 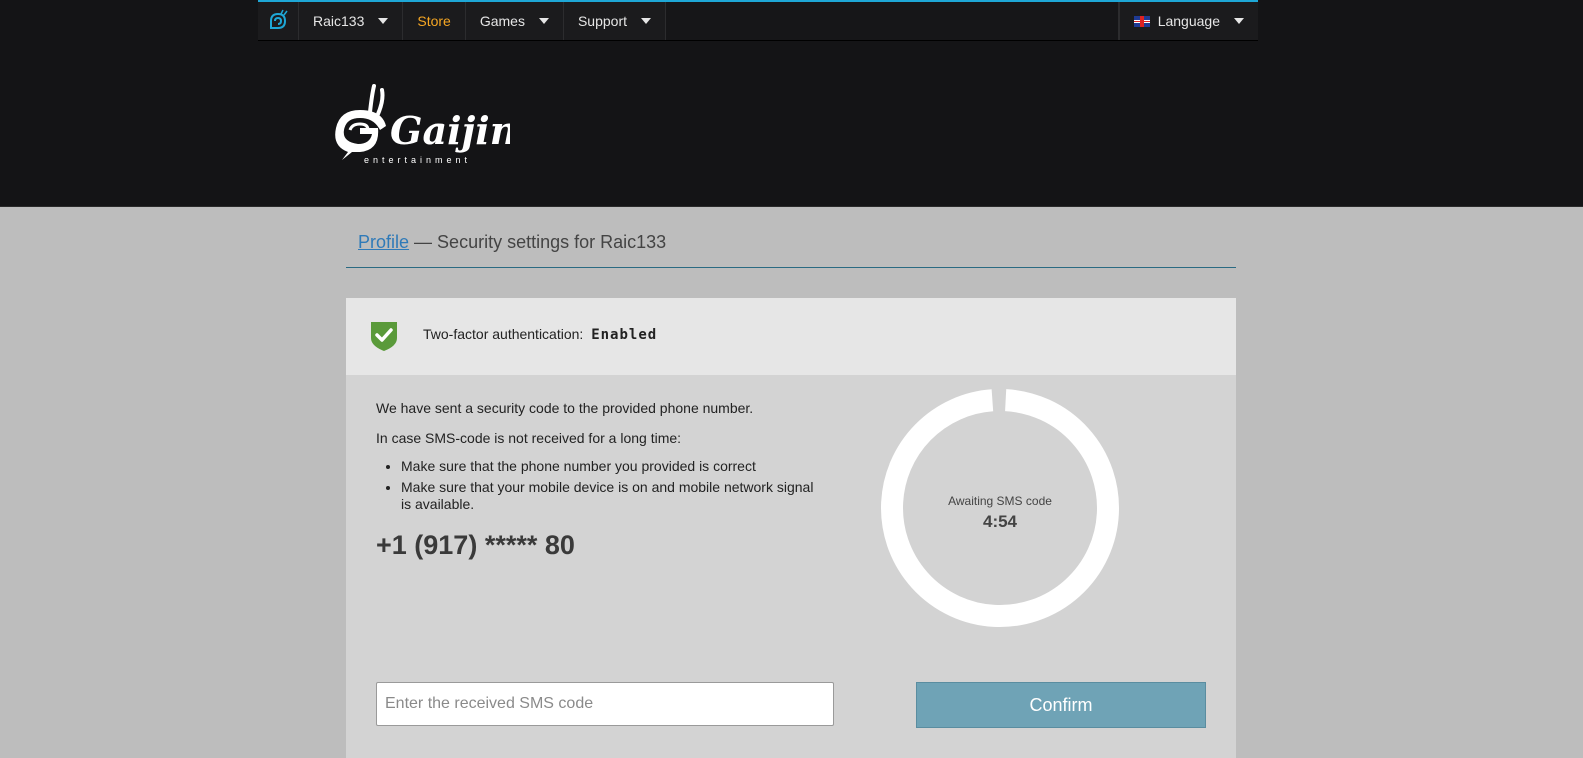 What do you see at coordinates (552, 242) in the screenshot?
I see `page-title: Security settings for Raic133` at bounding box center [552, 242].